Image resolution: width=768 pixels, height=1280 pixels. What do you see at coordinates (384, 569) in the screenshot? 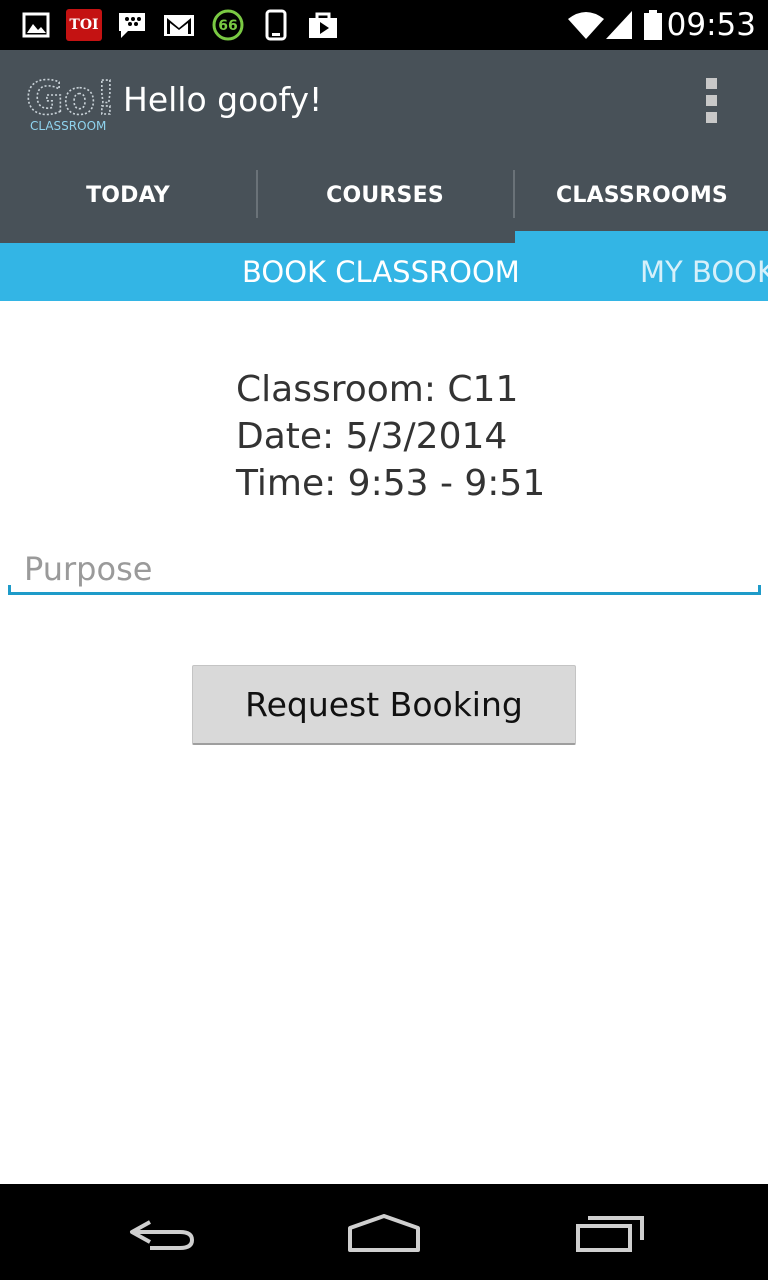
I see `purpose-input` at bounding box center [384, 569].